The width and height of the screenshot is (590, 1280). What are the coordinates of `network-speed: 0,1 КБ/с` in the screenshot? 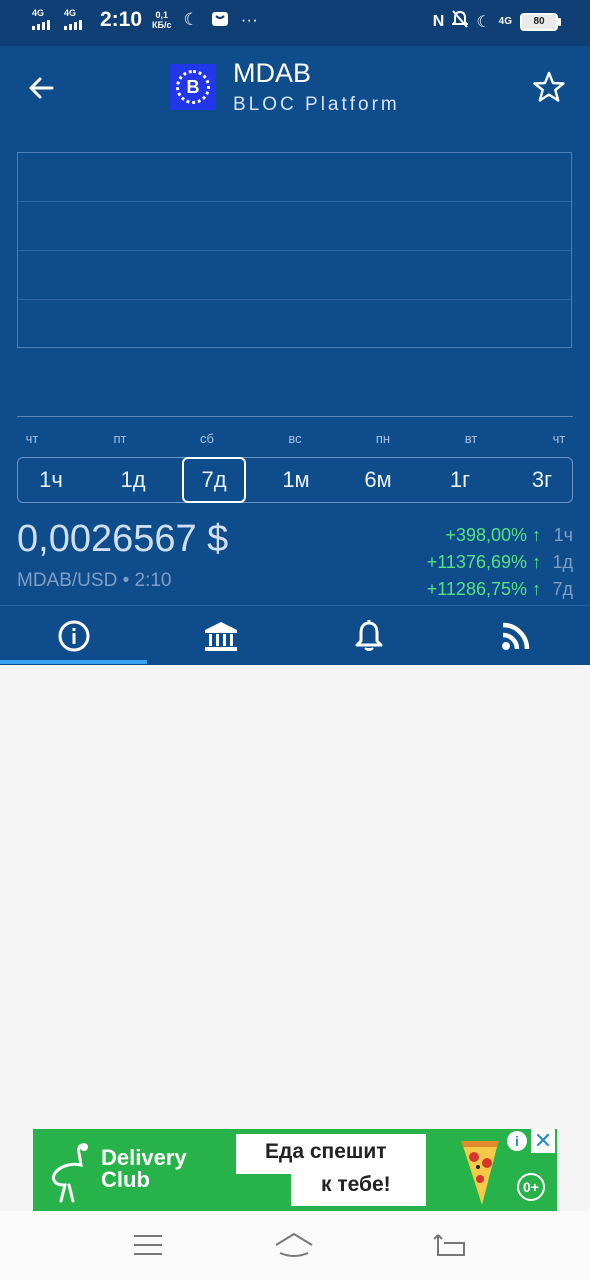 It's located at (161, 20).